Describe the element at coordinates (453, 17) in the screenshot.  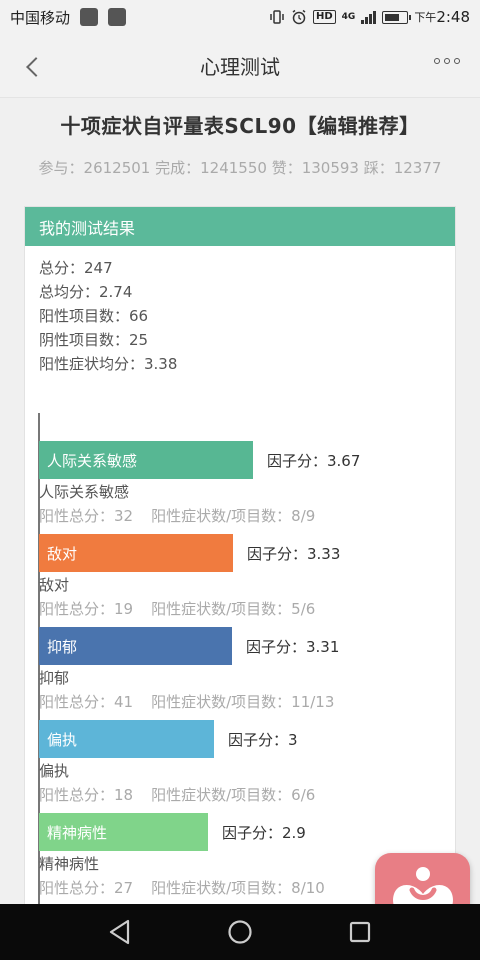
I see `status-time: 2:48` at that location.